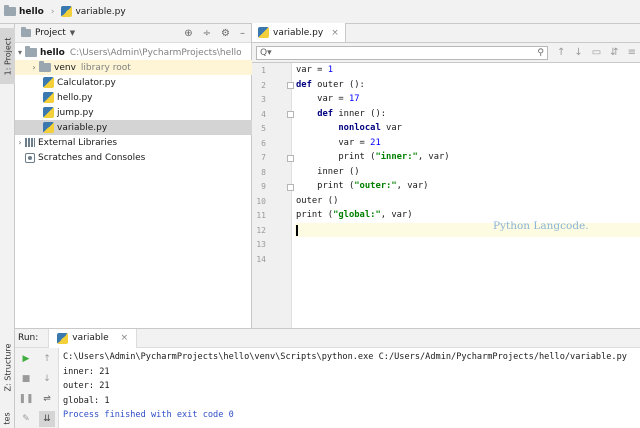  What do you see at coordinates (207, 33) in the screenshot?
I see `collapse-all-icon: ÷` at bounding box center [207, 33].